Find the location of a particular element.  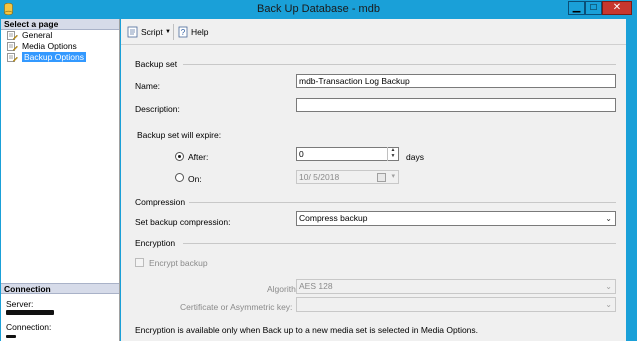

encryption-group-title: Encryption is located at coordinates (155, 243).